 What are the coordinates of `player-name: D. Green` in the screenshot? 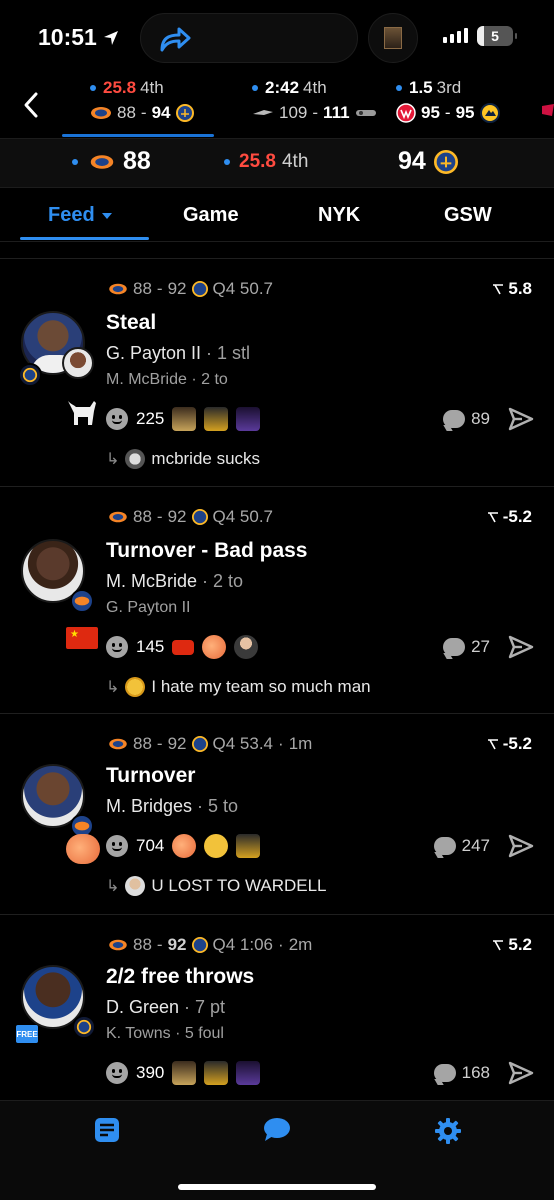 It's located at (143, 1007).